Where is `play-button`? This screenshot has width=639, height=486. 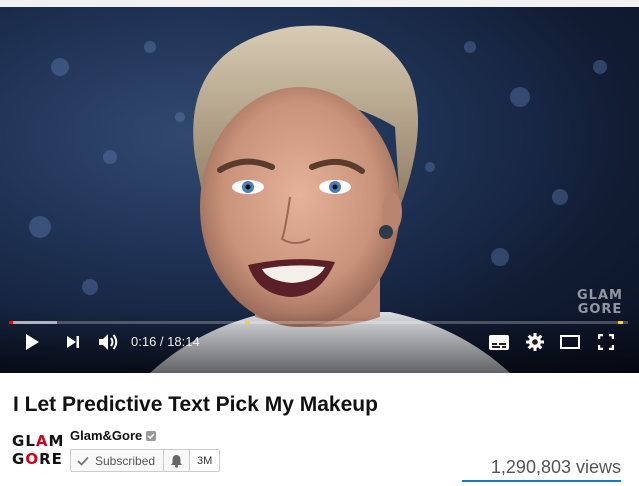
play-button is located at coordinates (32, 342).